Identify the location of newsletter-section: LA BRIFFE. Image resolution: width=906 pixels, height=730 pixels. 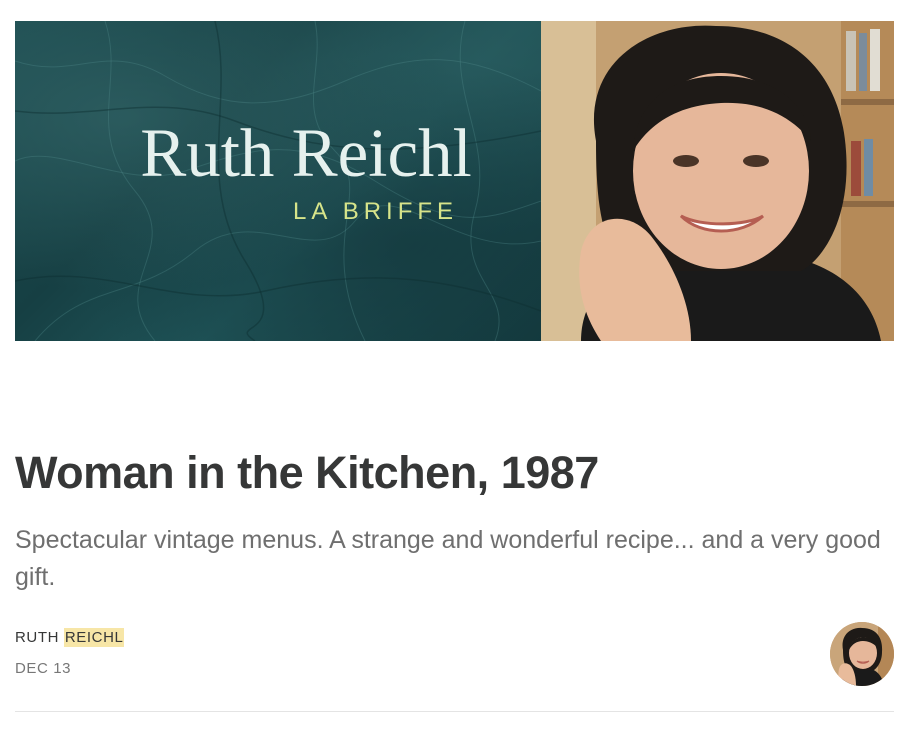
(376, 211).